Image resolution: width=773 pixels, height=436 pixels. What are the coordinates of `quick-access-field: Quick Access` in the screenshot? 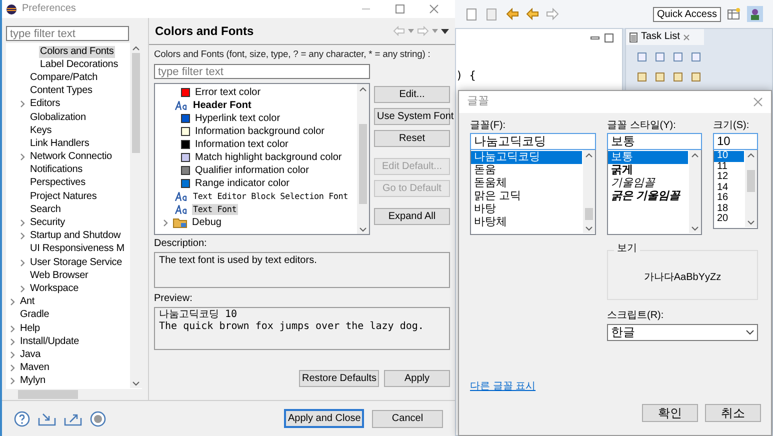 It's located at (686, 14).